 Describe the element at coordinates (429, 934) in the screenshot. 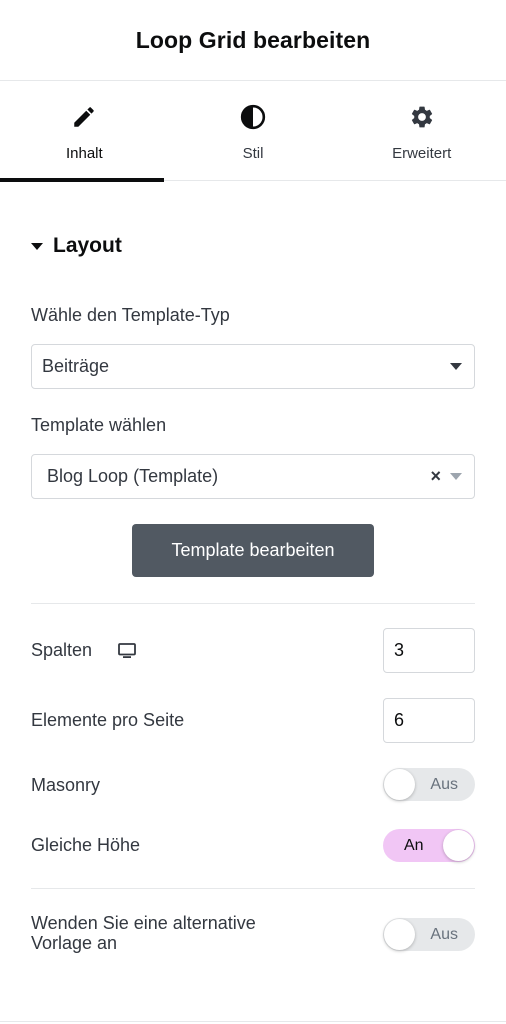

I see `alt-template-toggle: Aus` at that location.